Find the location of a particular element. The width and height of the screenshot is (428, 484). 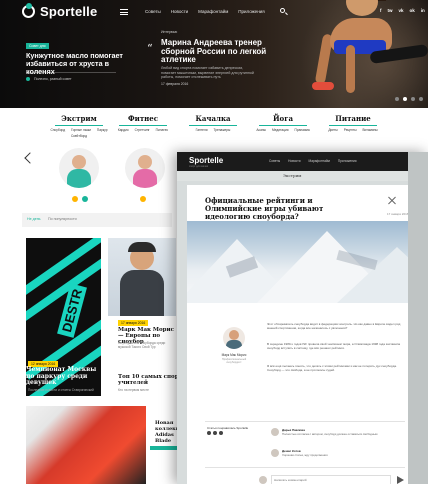

sort-tabs: Не день По популярности is located at coordinates (97, 220).